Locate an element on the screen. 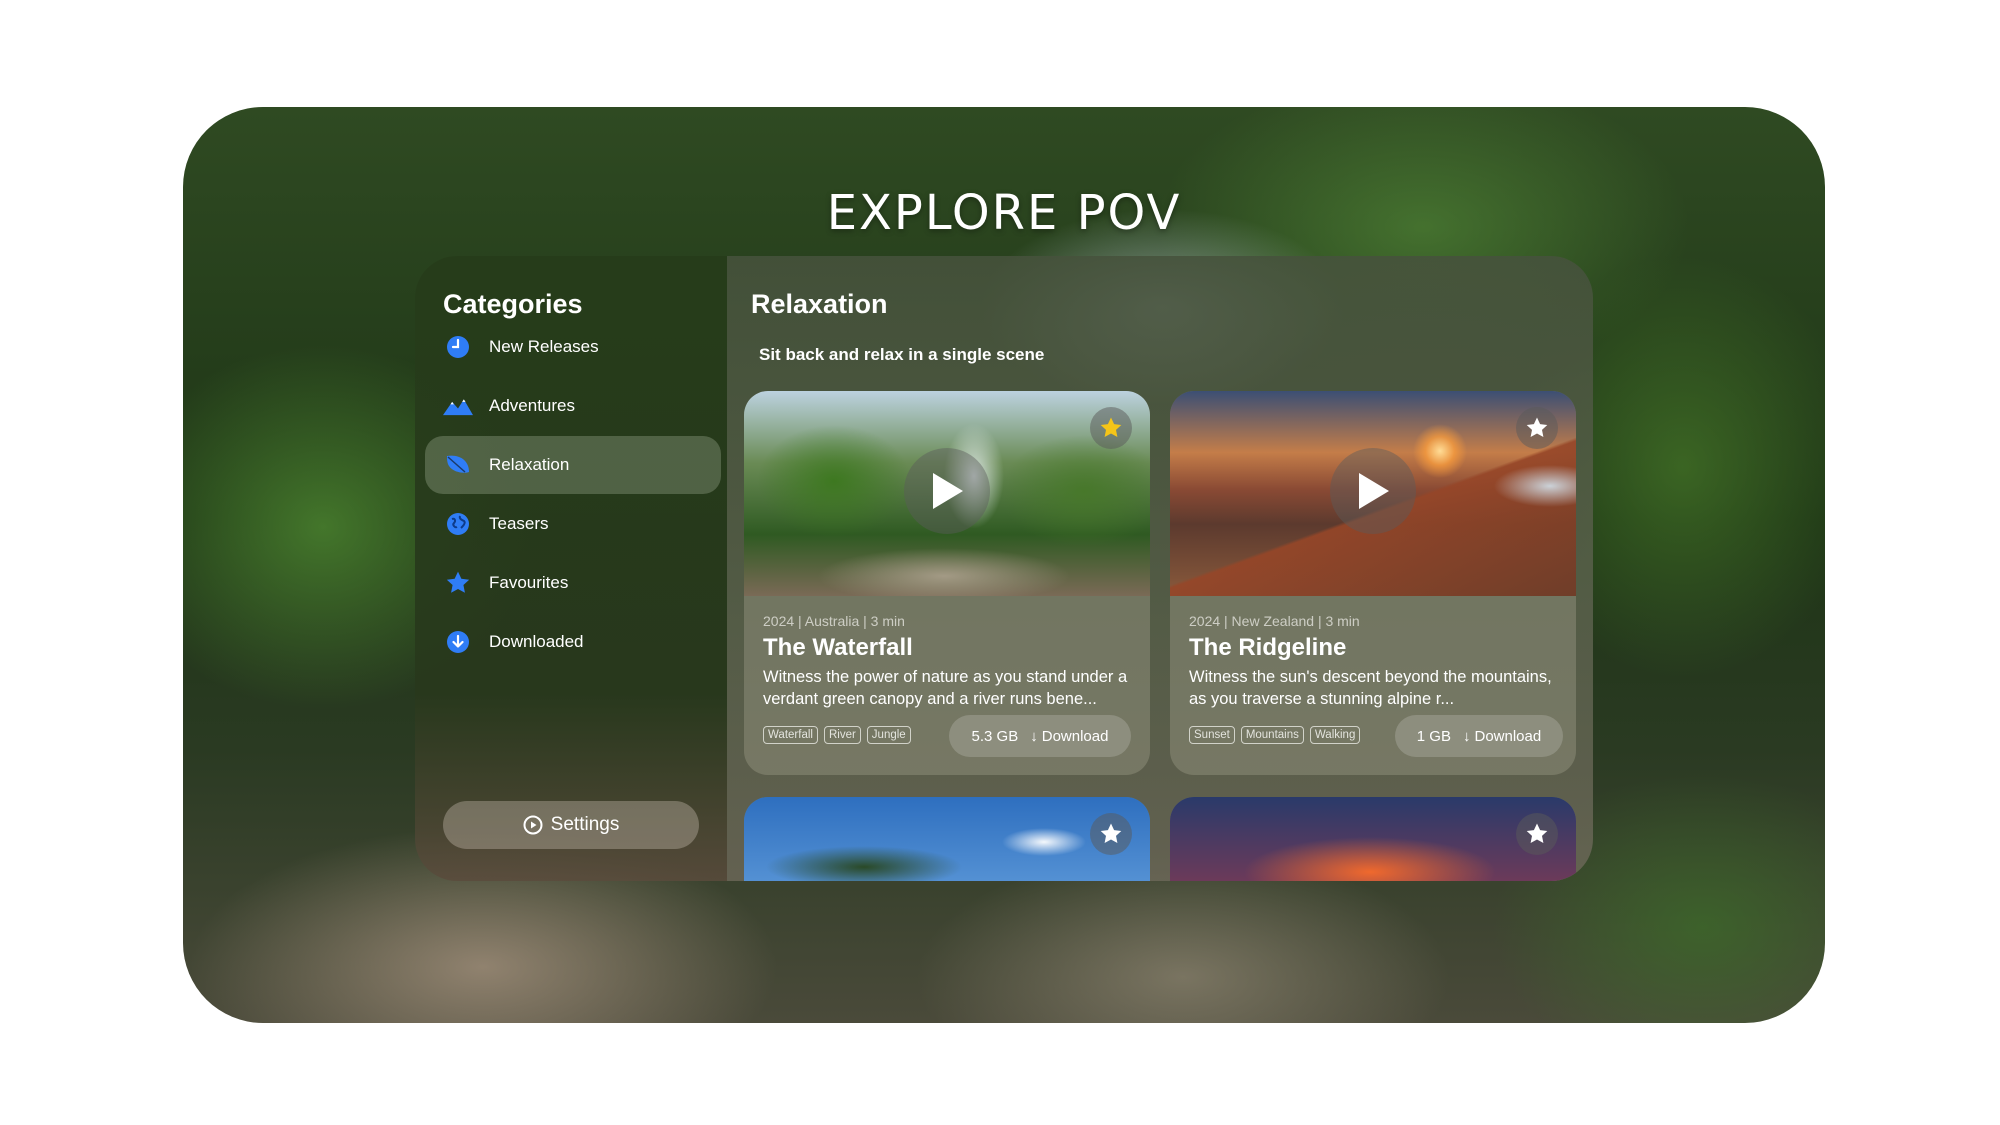 The width and height of the screenshot is (2000, 1125). sidebar-title: Categories is located at coordinates (513, 304).